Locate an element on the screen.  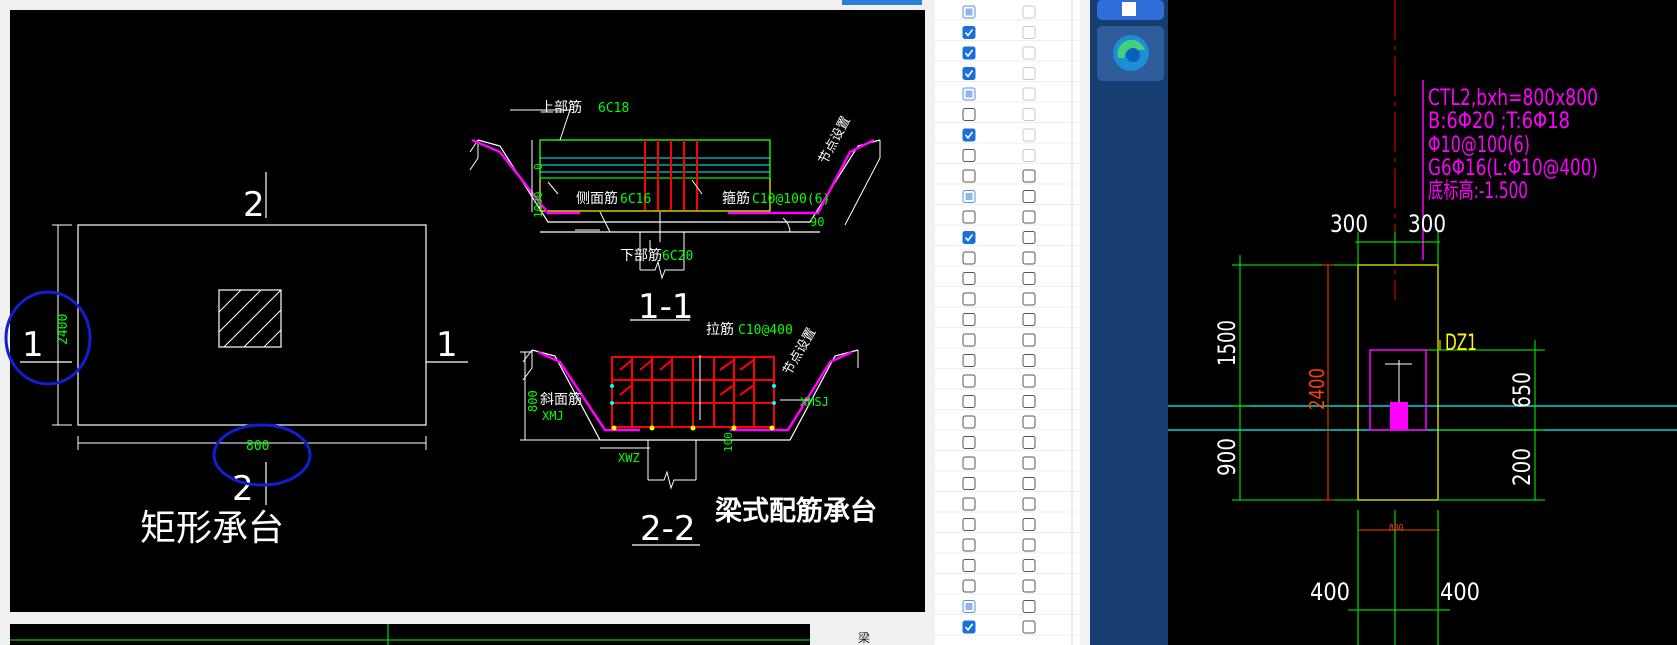
bottom-rebar-value: 6C20 is located at coordinates (677, 256).